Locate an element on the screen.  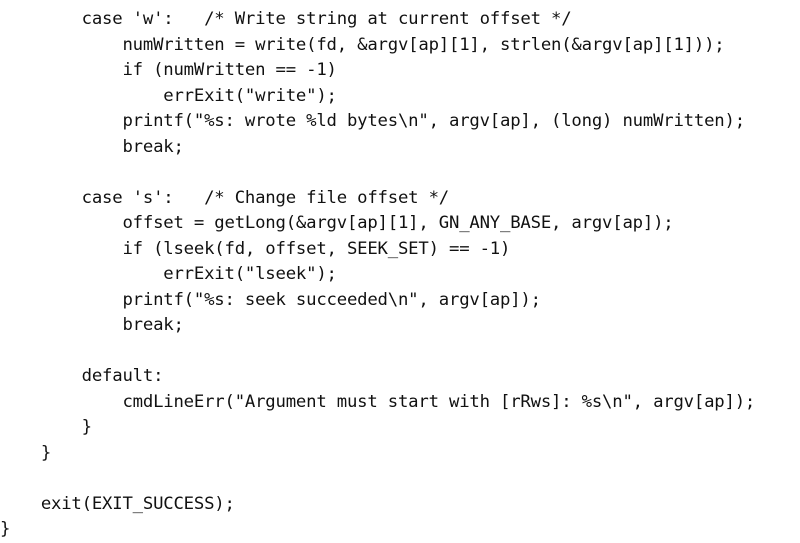
code-line: errExit("write"); is located at coordinates (168, 95).